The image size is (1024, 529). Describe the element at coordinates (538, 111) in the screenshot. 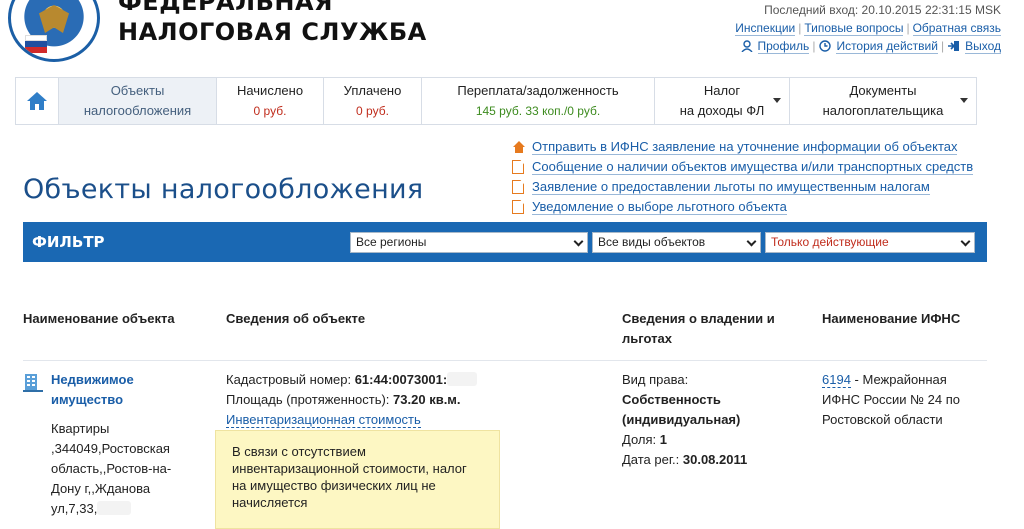

I see `tab-sub: 145 руб. 33 коп./0 руб.` at that location.